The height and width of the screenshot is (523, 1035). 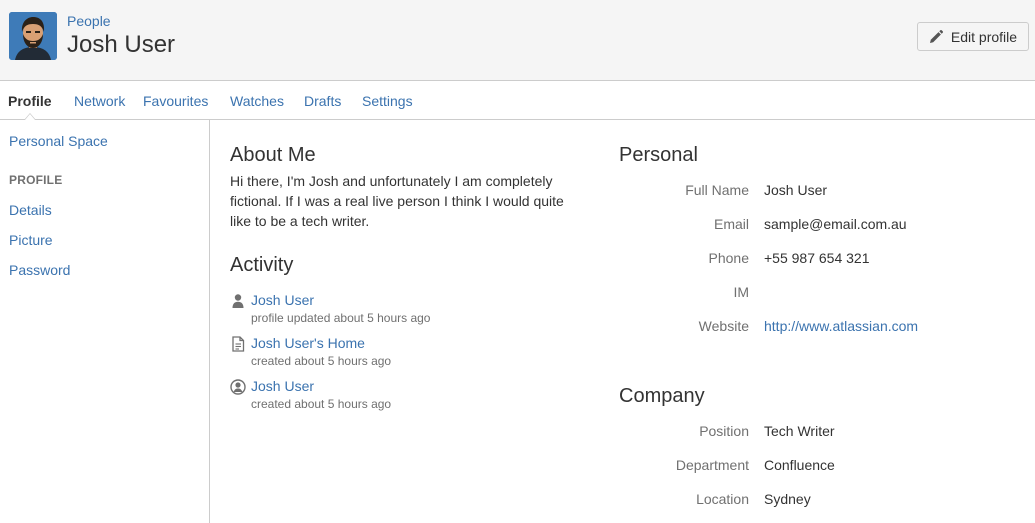 I want to click on page-icon, so click(x=238, y=344).